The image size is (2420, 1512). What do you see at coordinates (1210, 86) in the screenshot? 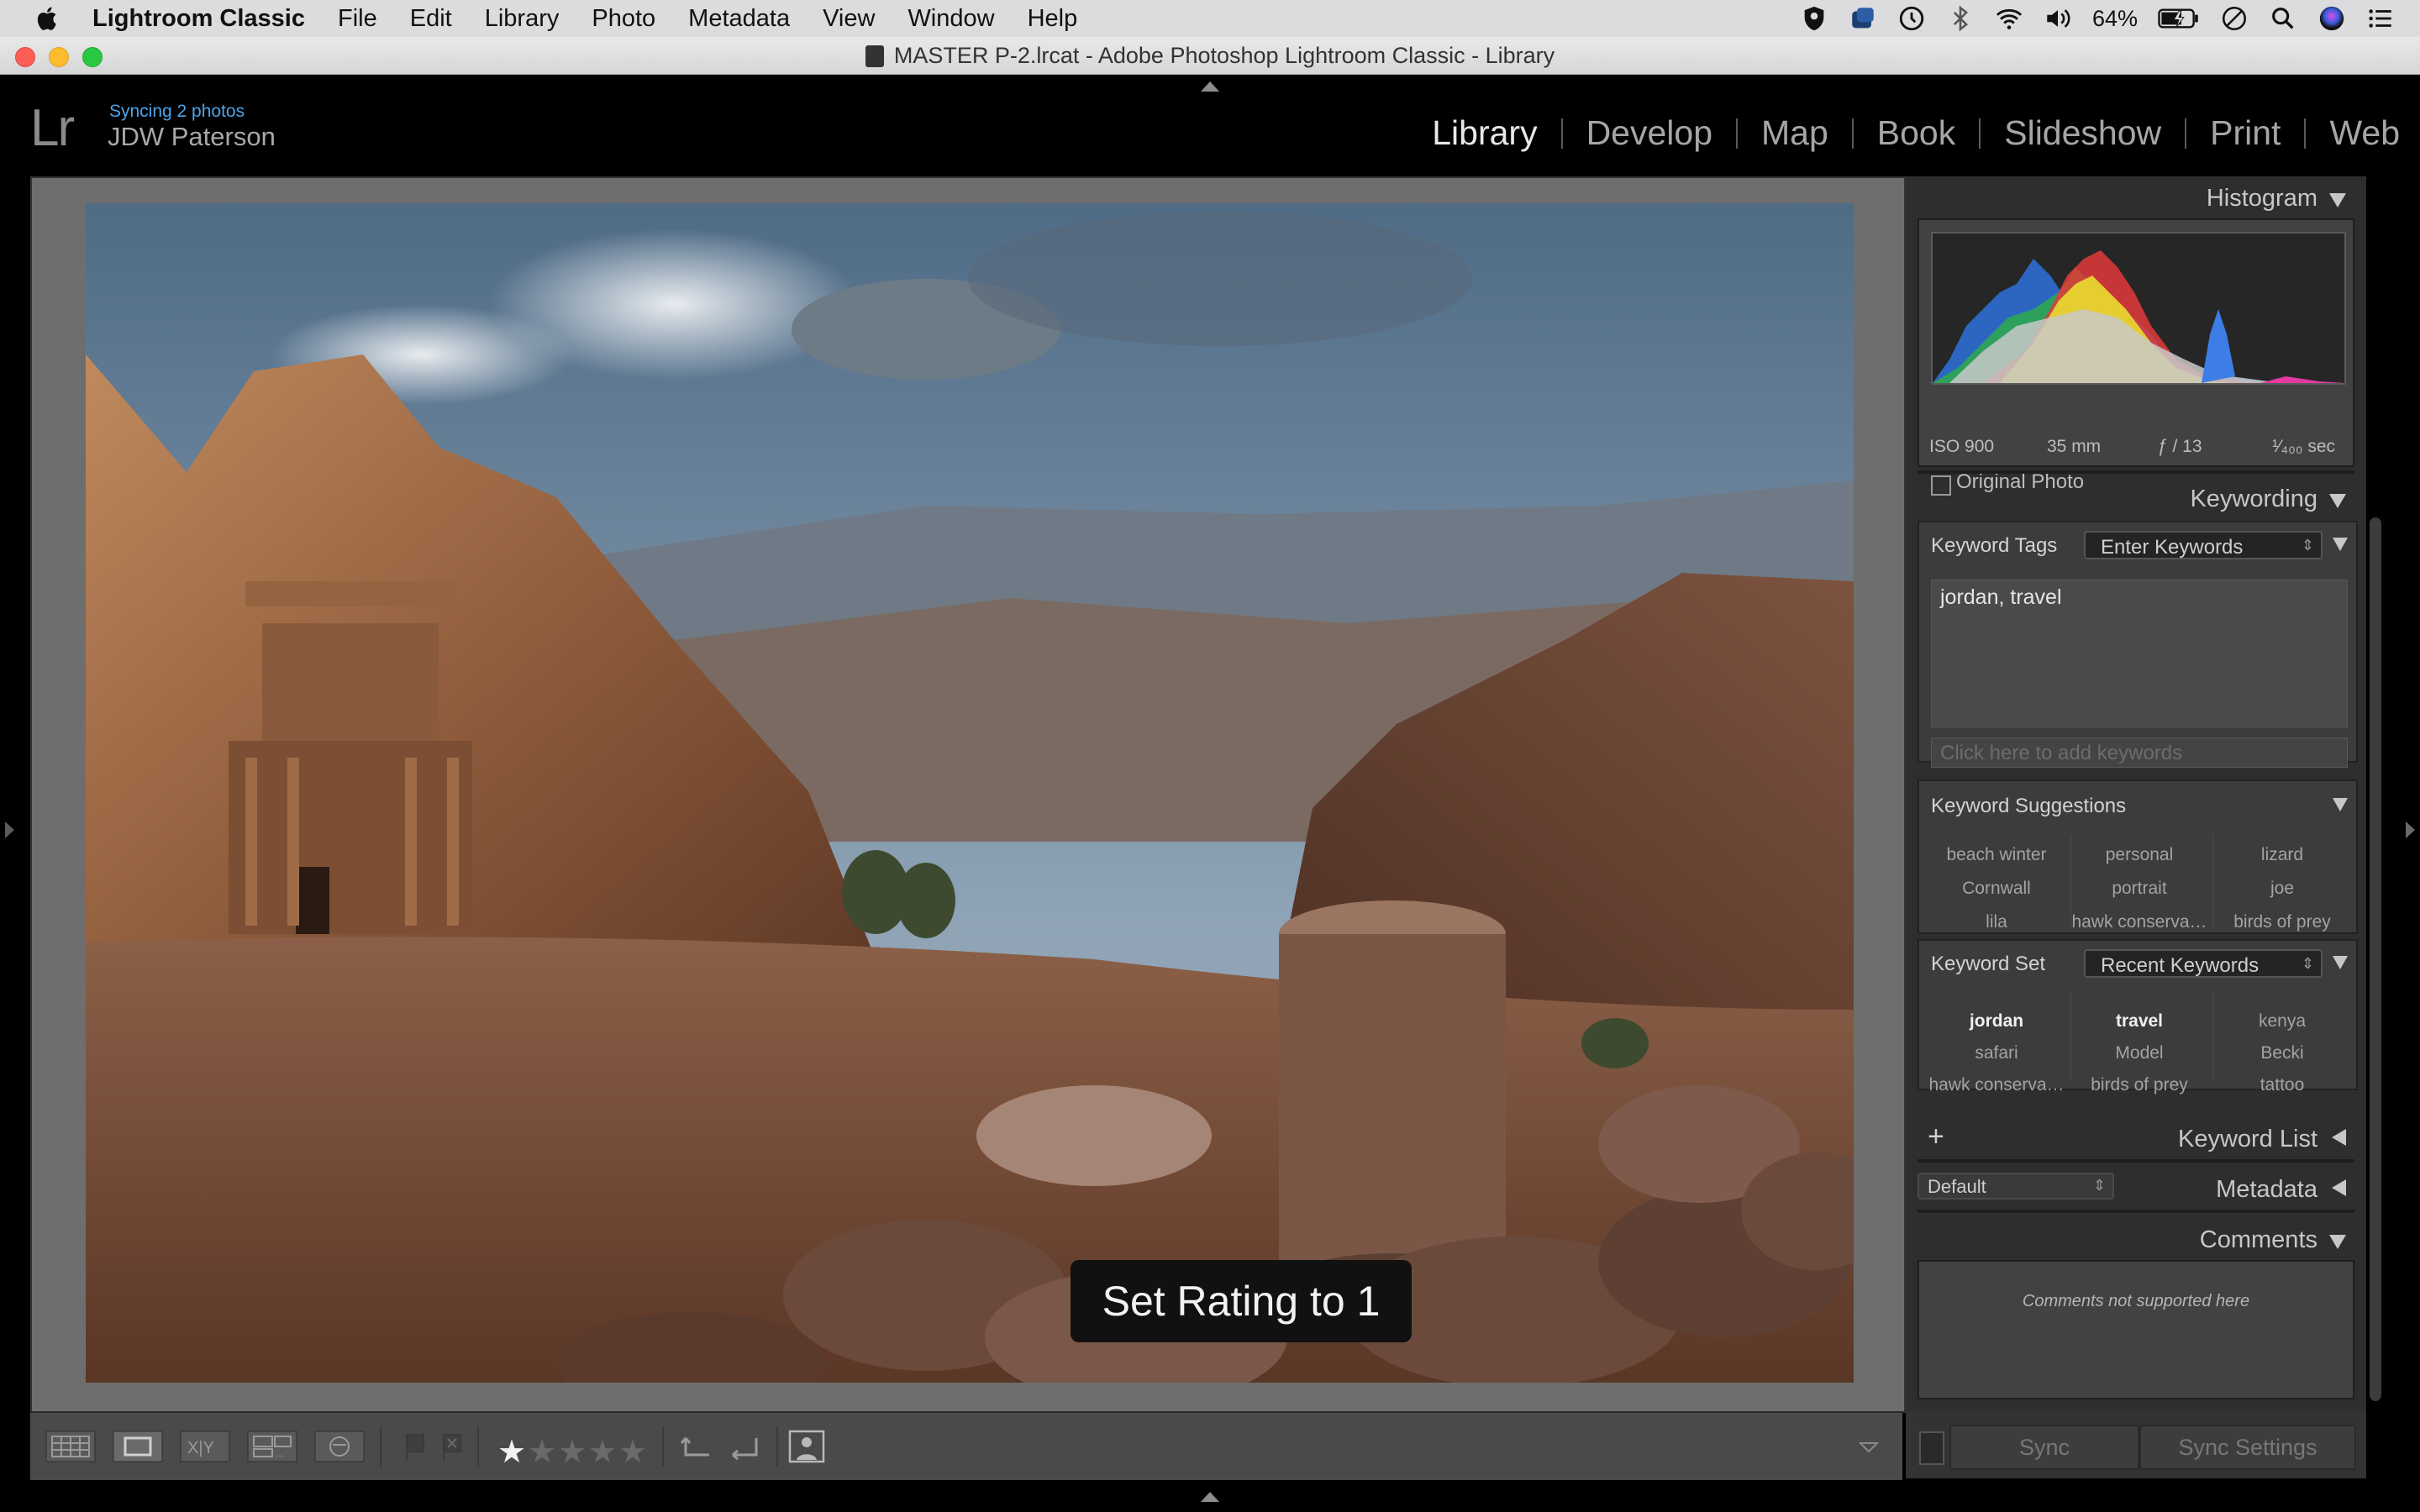
I see `top-panel-toggle-icon` at bounding box center [1210, 86].